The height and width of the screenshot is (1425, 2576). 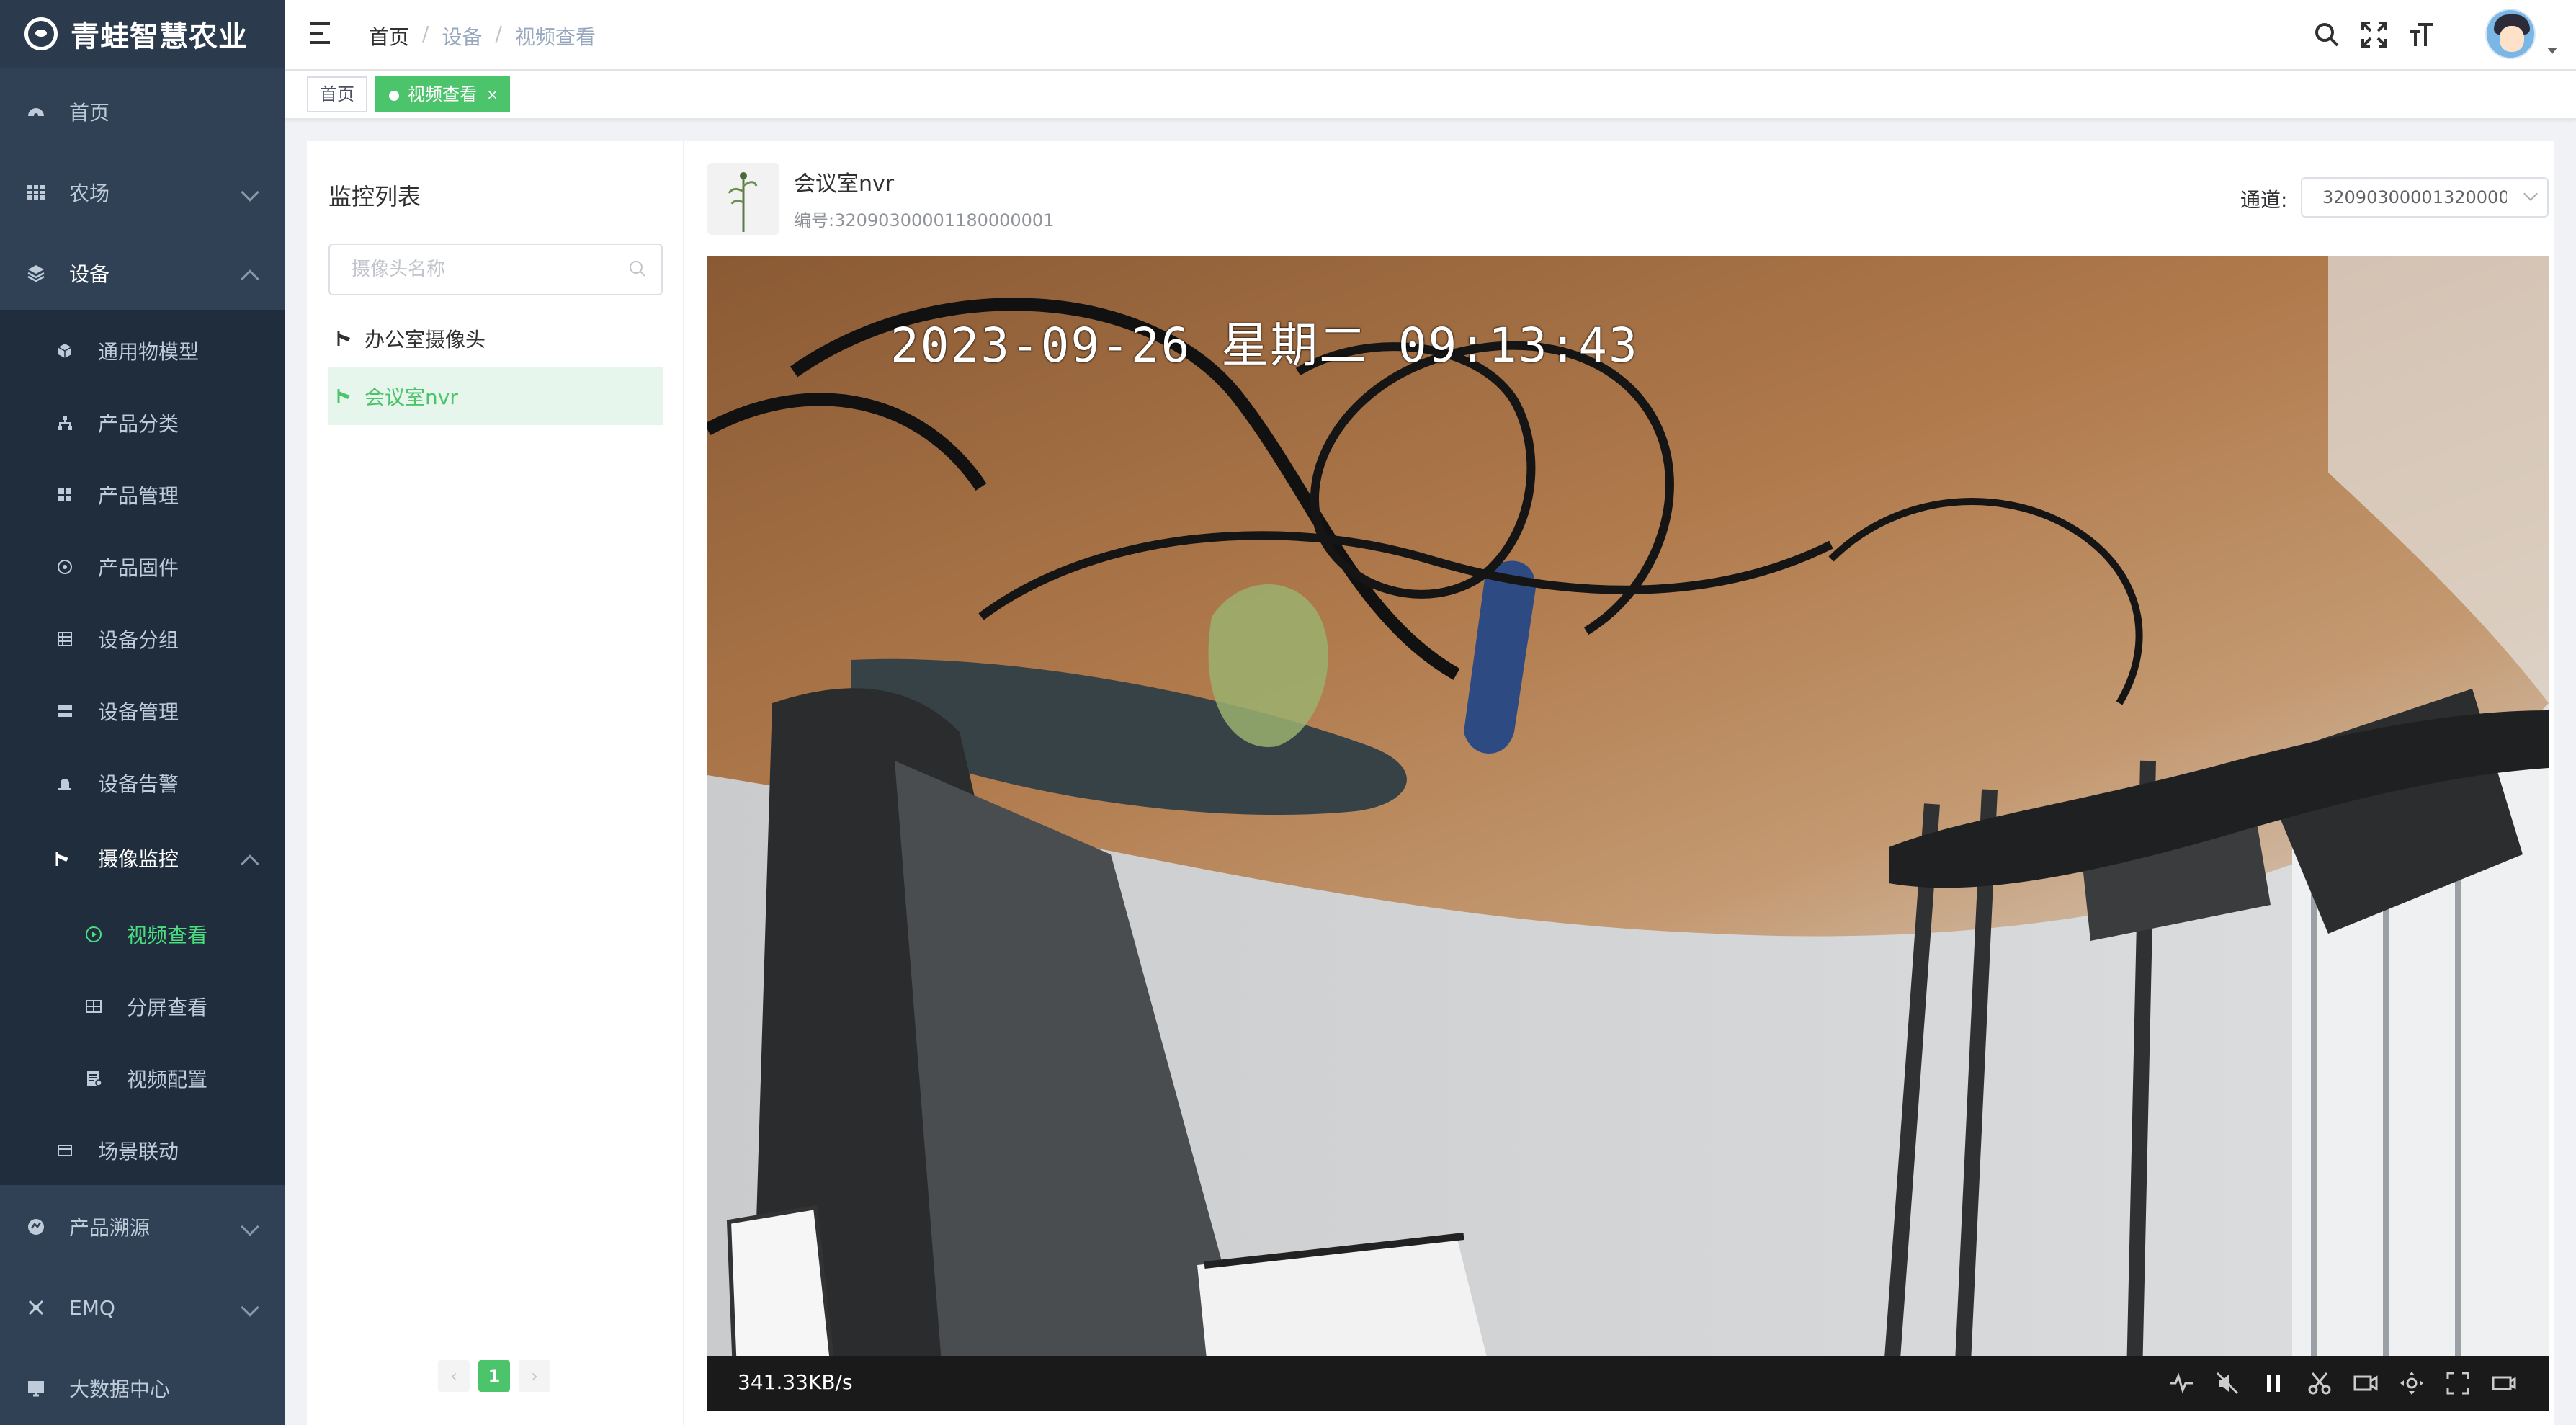 I want to click on video-osd-datetime: 2023-09-26 星期二 09:13:43, so click(x=1264, y=345).